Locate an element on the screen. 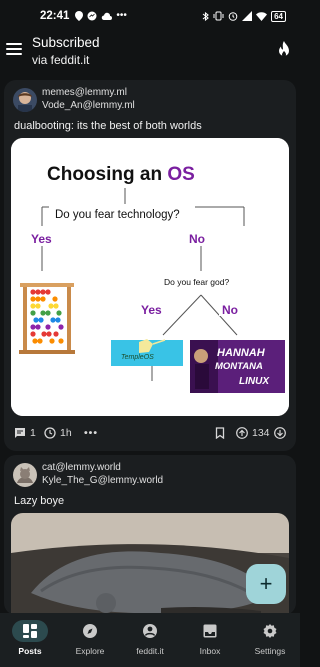  system-icons: 64 is located at coordinates (244, 16).